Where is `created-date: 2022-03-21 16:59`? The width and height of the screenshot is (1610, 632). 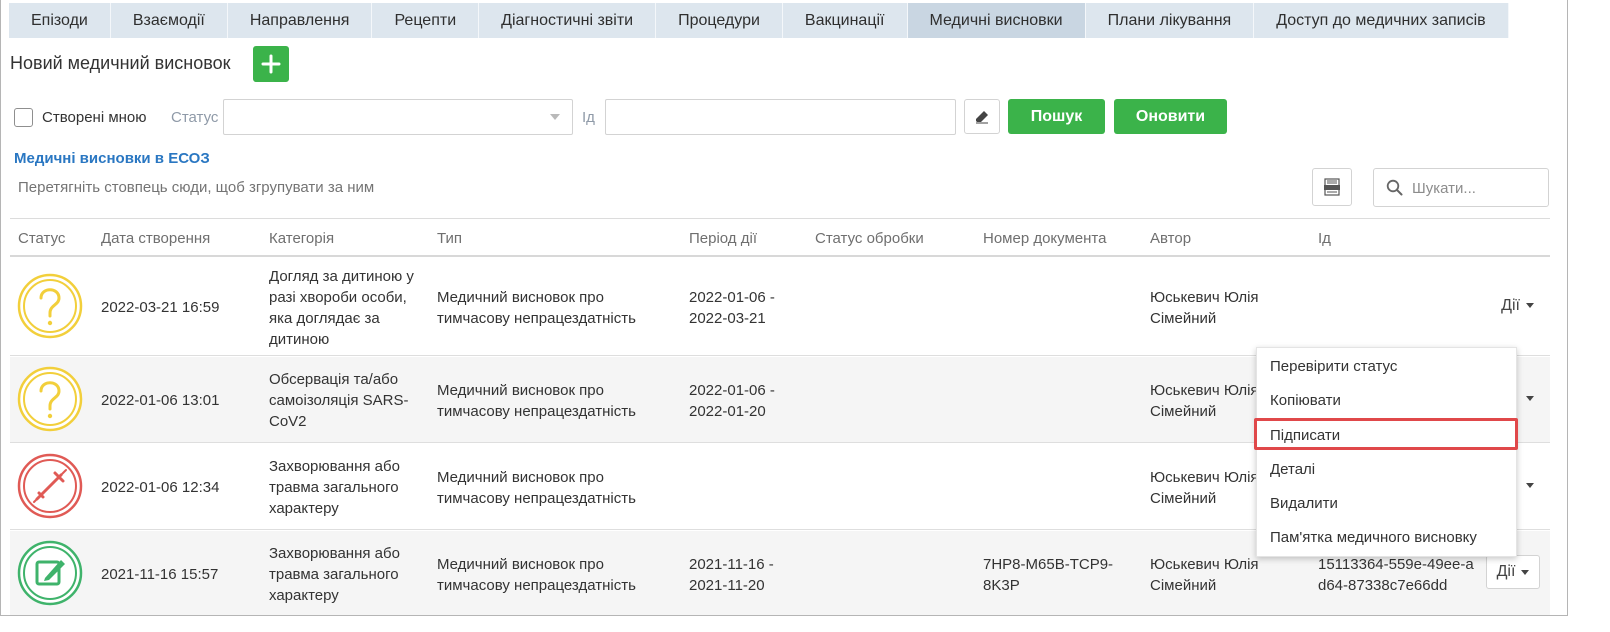
created-date: 2022-03-21 16:59 is located at coordinates (160, 307).